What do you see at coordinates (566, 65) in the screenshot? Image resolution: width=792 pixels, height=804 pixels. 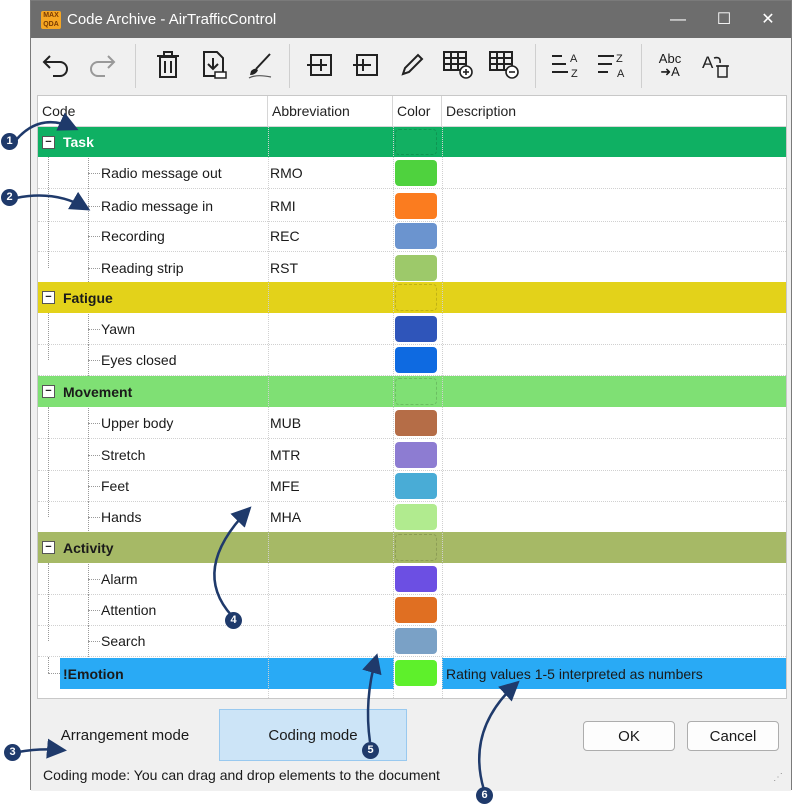 I see `sort-az-icon: AZ` at bounding box center [566, 65].